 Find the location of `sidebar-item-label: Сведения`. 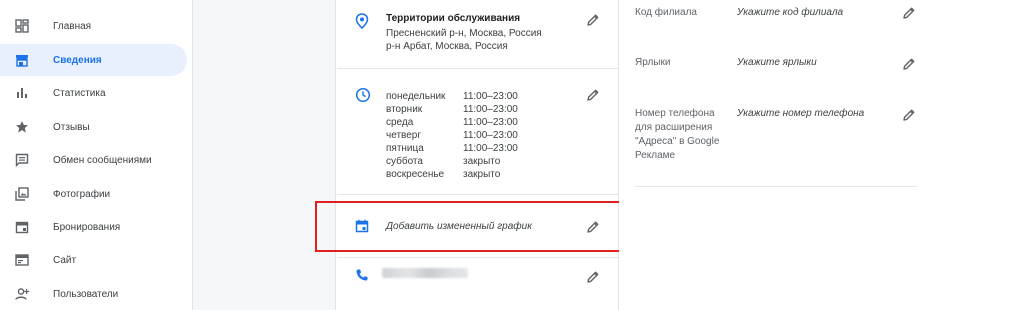

sidebar-item-label: Сведения is located at coordinates (77, 60).